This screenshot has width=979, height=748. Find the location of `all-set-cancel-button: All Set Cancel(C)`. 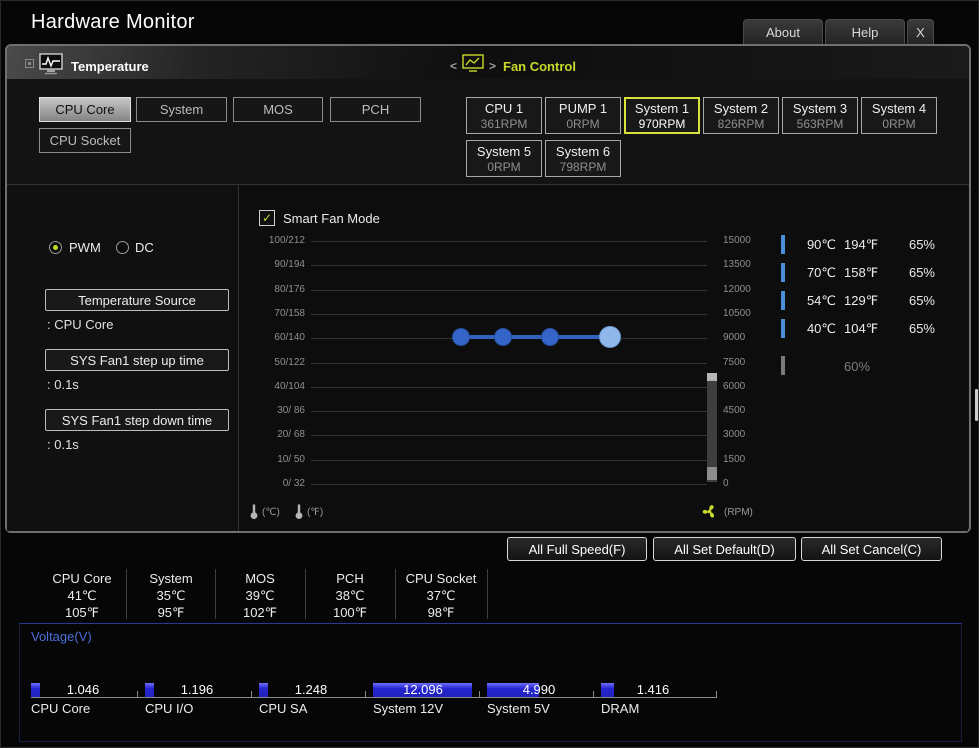

all-set-cancel-button: All Set Cancel(C) is located at coordinates (871, 549).